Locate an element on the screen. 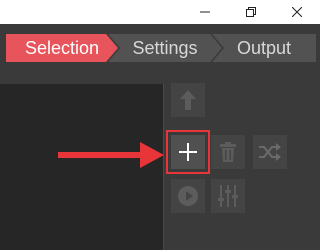 The width and height of the screenshot is (320, 250). move-up-button is located at coordinates (188, 100).